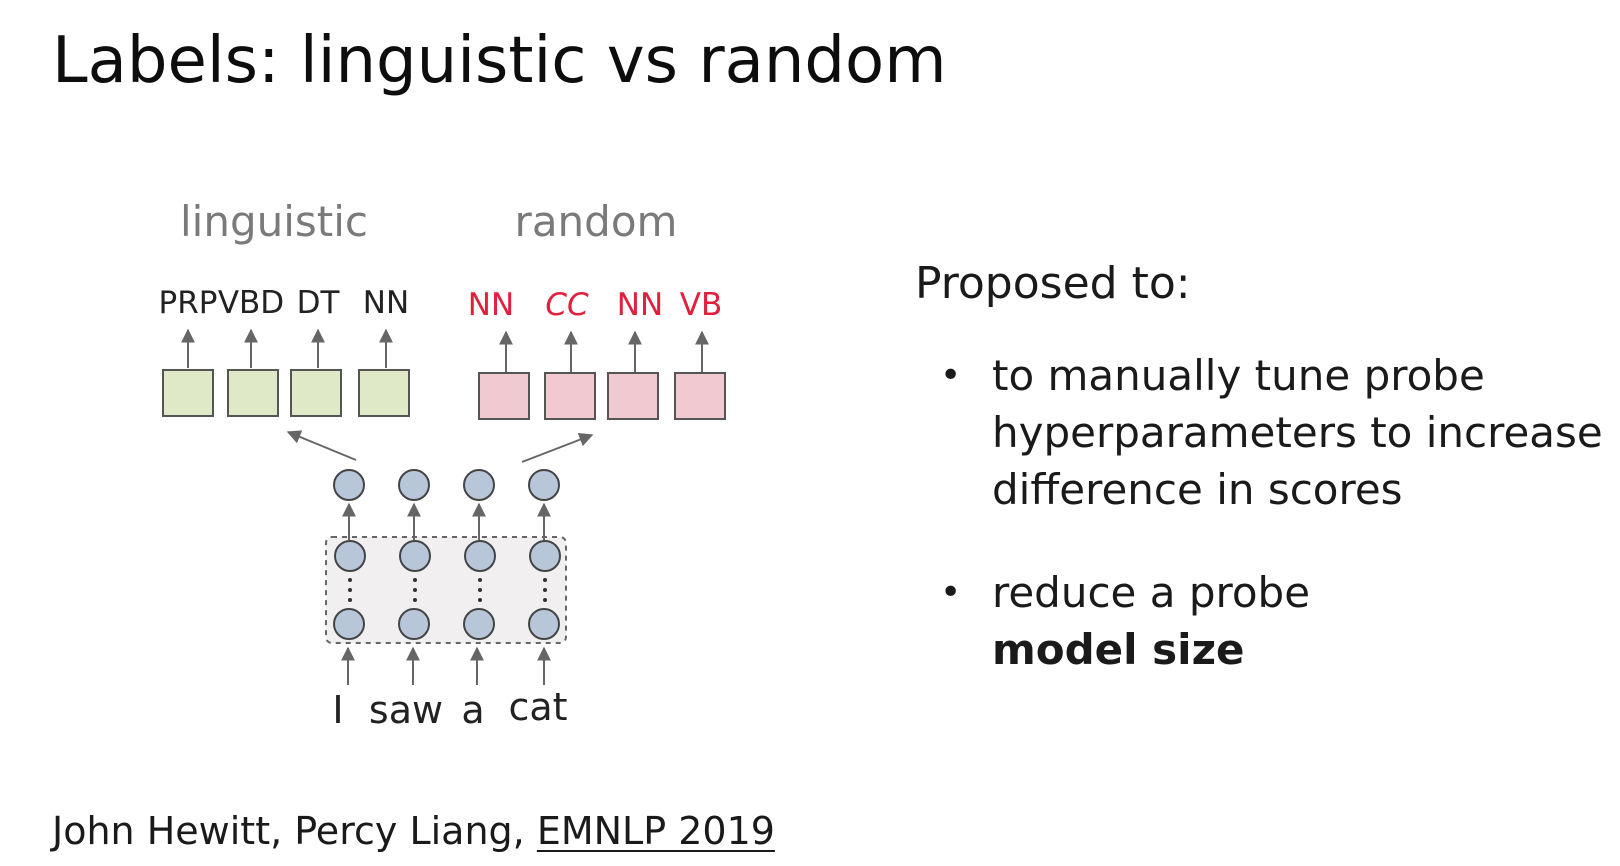 This screenshot has height=866, width=1620. What do you see at coordinates (406, 710) in the screenshot?
I see `sentence-word: saw` at bounding box center [406, 710].